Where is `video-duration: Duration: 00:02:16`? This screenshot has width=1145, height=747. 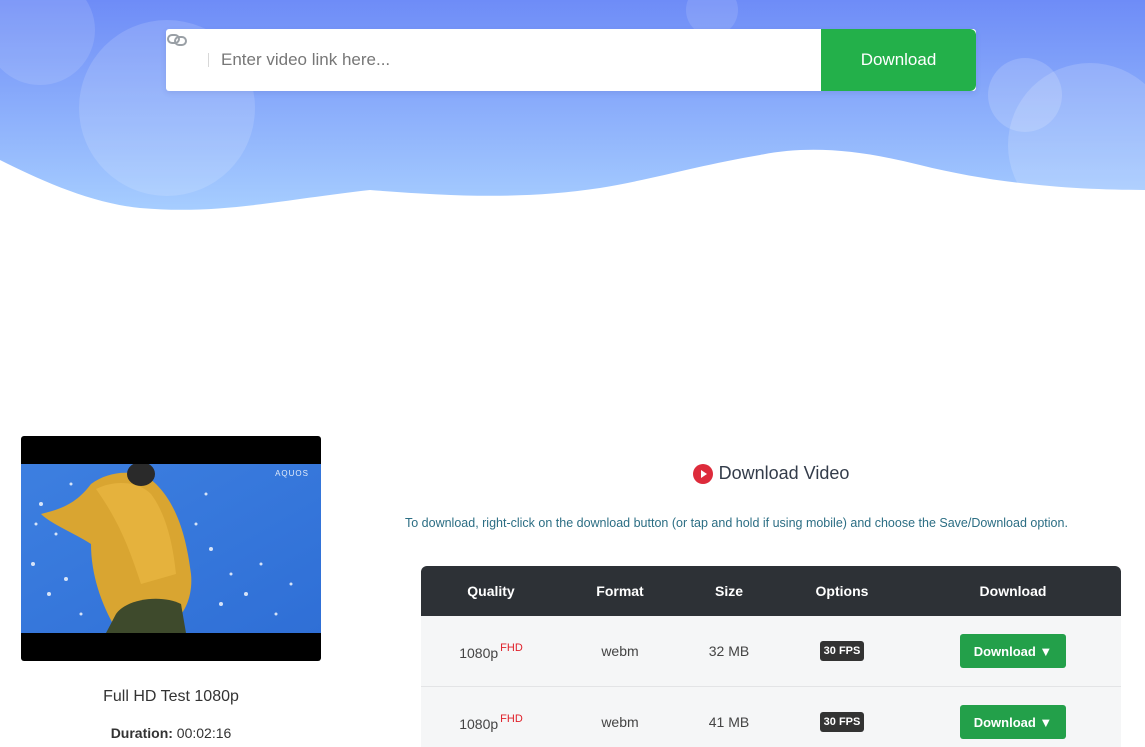 video-duration: Duration: 00:02:16 is located at coordinates (171, 733).